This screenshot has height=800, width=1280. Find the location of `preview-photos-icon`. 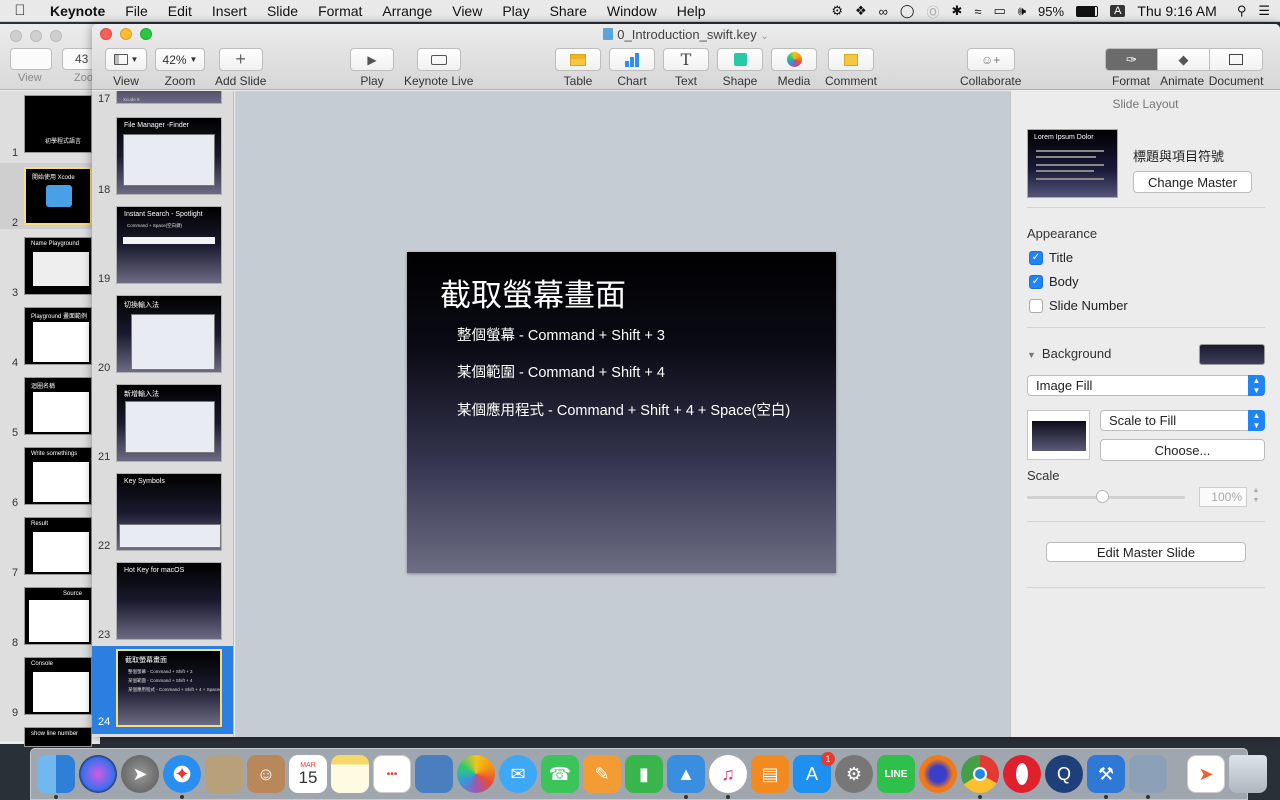

preview-photos-icon is located at coordinates (1148, 777).